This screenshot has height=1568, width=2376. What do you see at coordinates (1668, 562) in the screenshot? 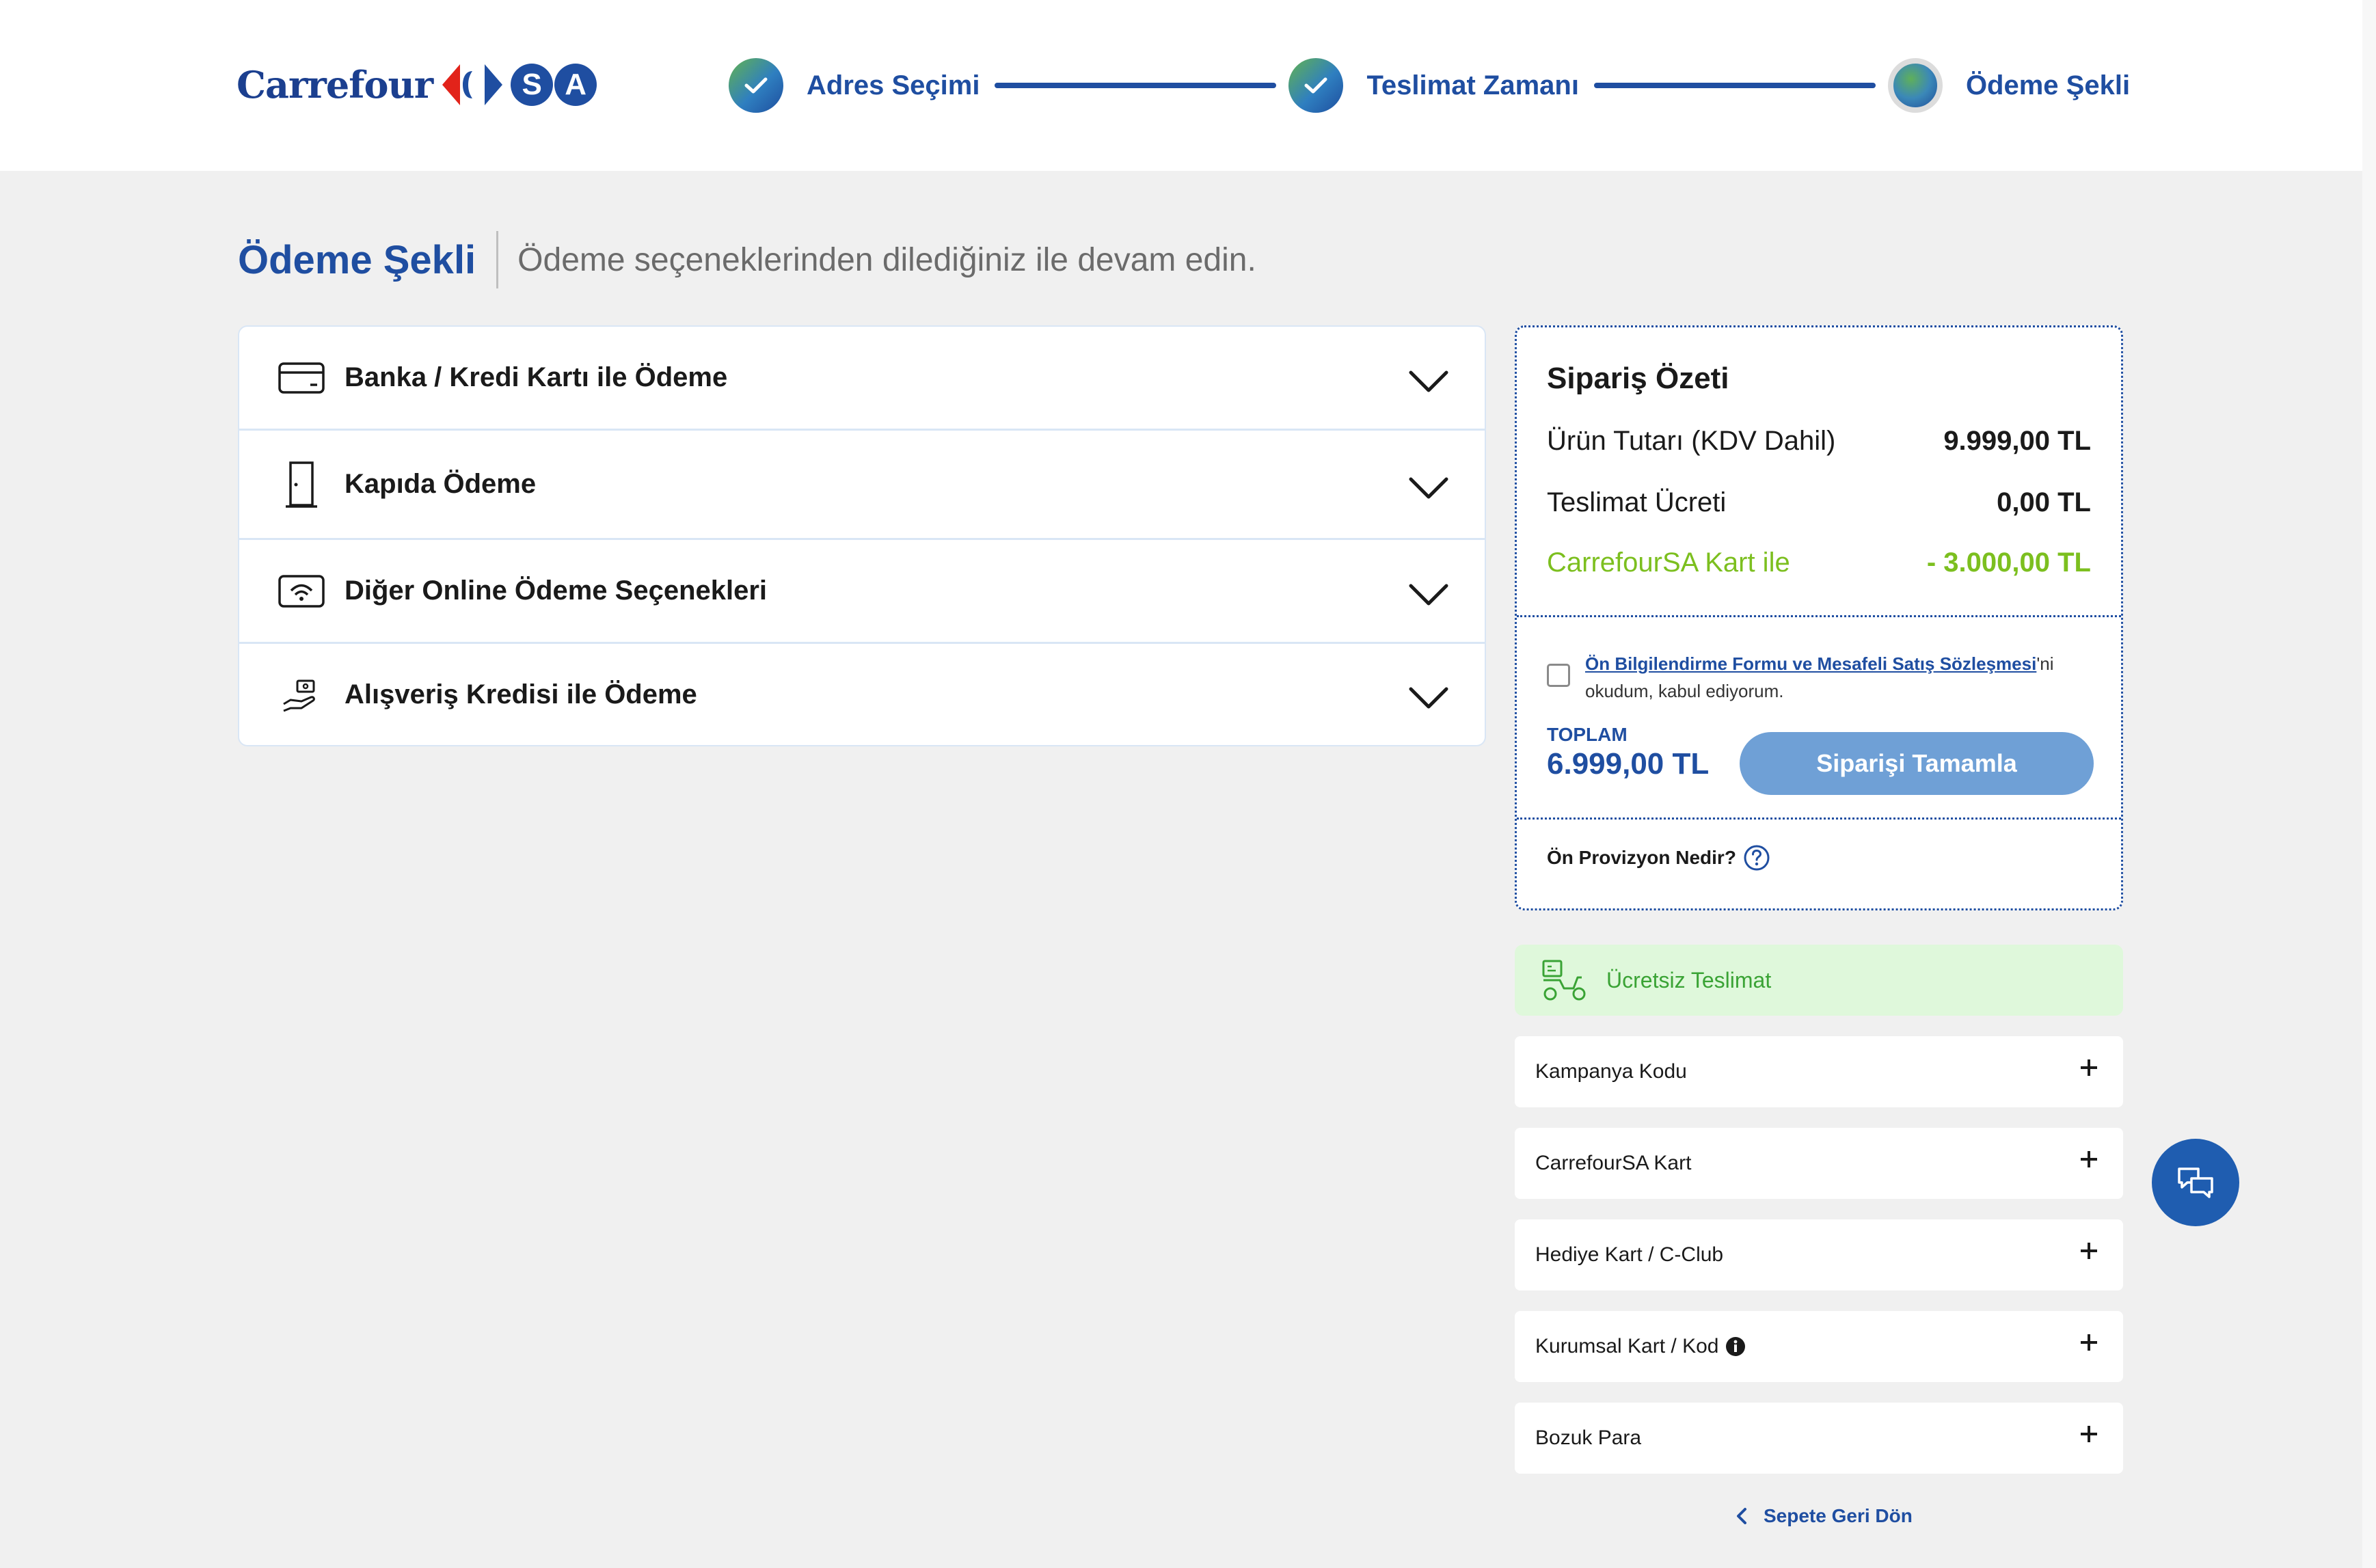
I see `summary-row-label: CarrefourSA Kart ile` at bounding box center [1668, 562].